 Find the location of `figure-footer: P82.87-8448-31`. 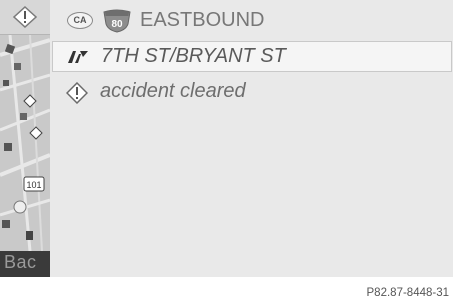

figure-footer: P82.87-8448-31 is located at coordinates (226, 292).